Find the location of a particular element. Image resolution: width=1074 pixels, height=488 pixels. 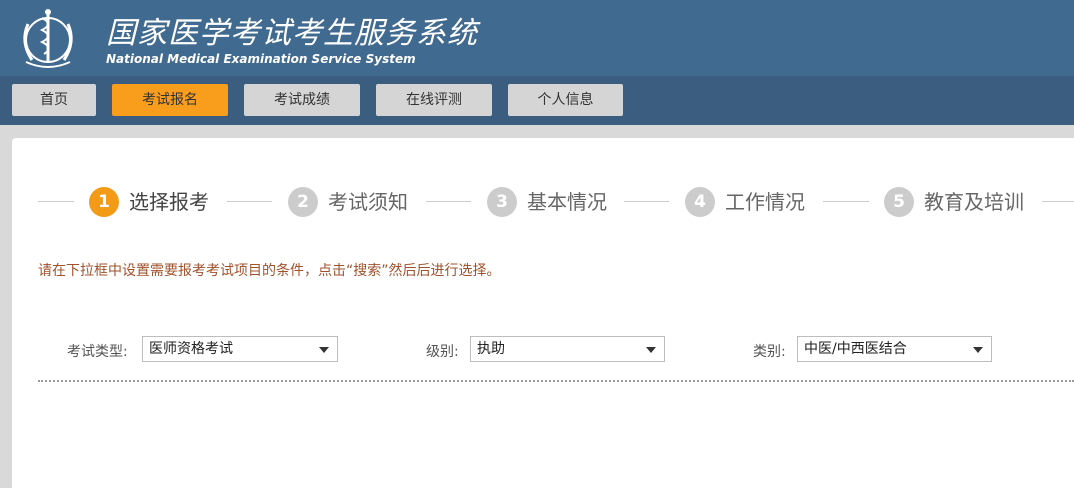

step-4-number: 4 is located at coordinates (700, 202).